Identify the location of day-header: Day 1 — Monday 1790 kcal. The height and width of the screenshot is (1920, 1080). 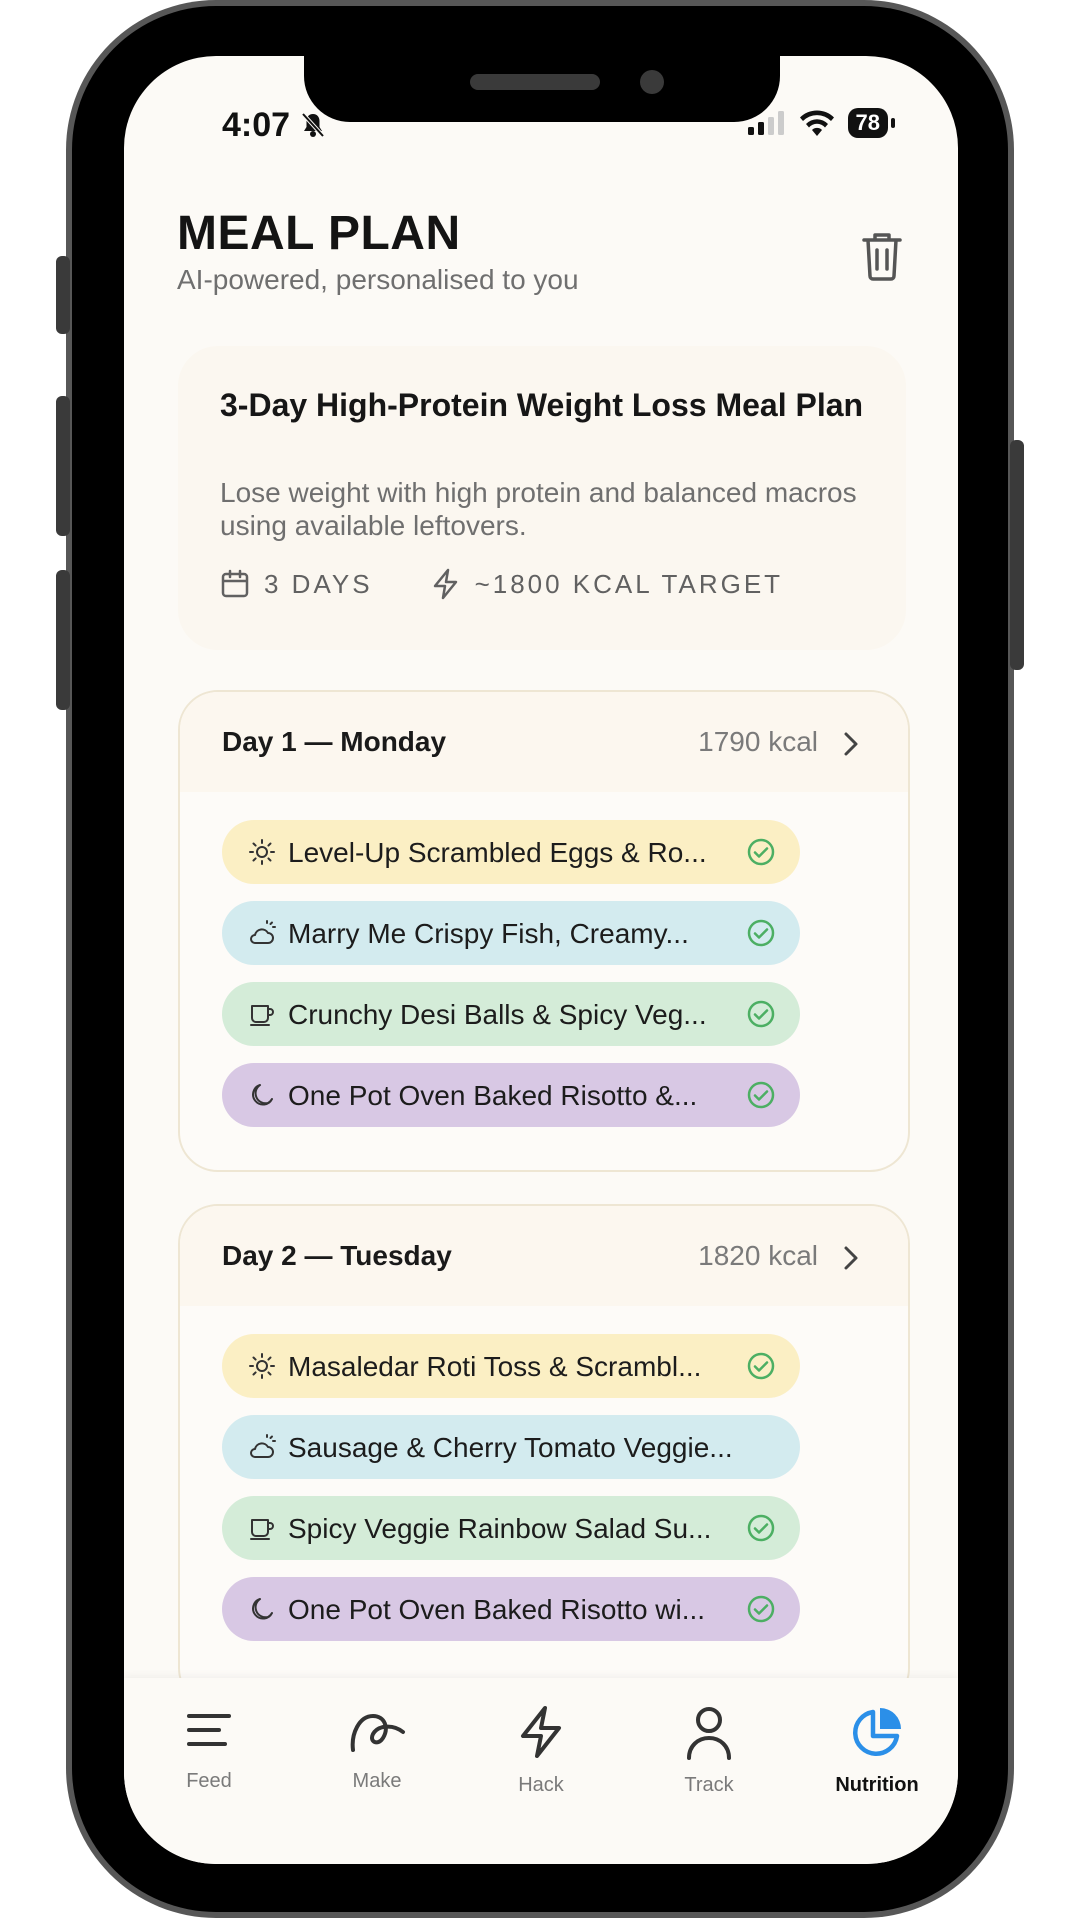
(544, 742).